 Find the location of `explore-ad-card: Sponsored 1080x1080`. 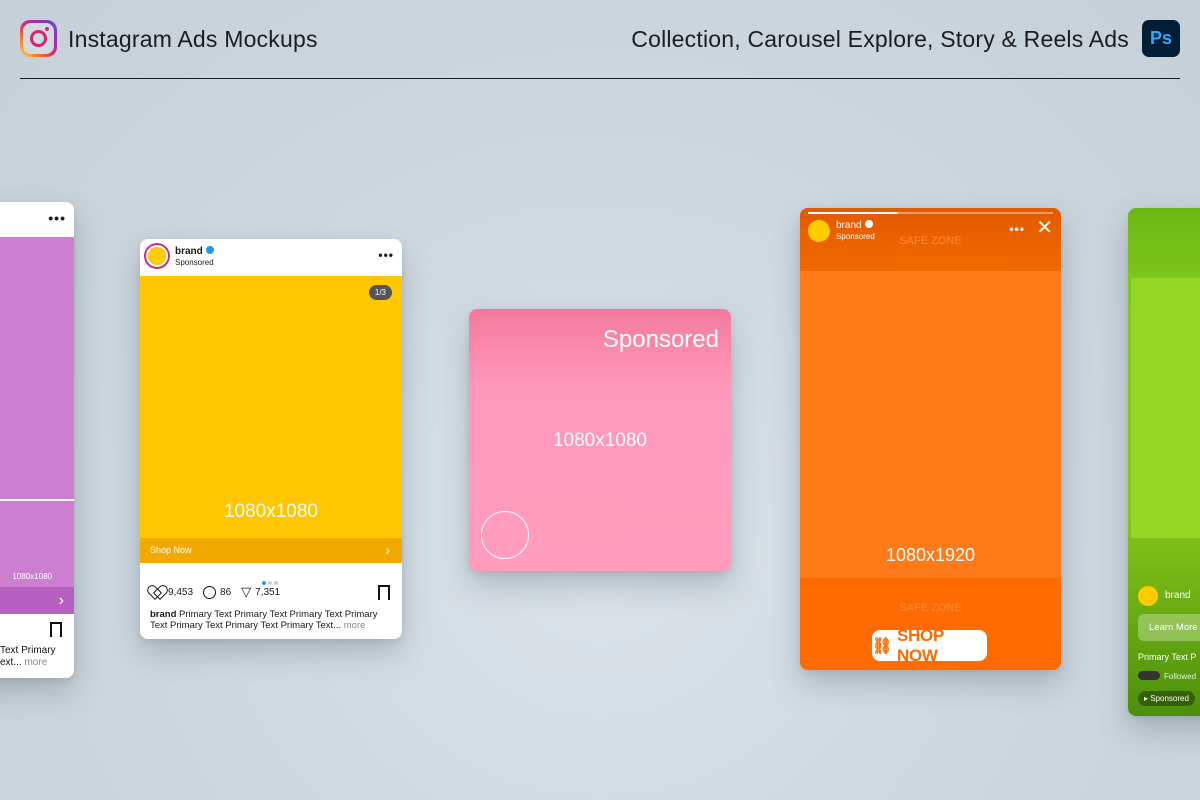

explore-ad-card: Sponsored 1080x1080 is located at coordinates (600, 440).